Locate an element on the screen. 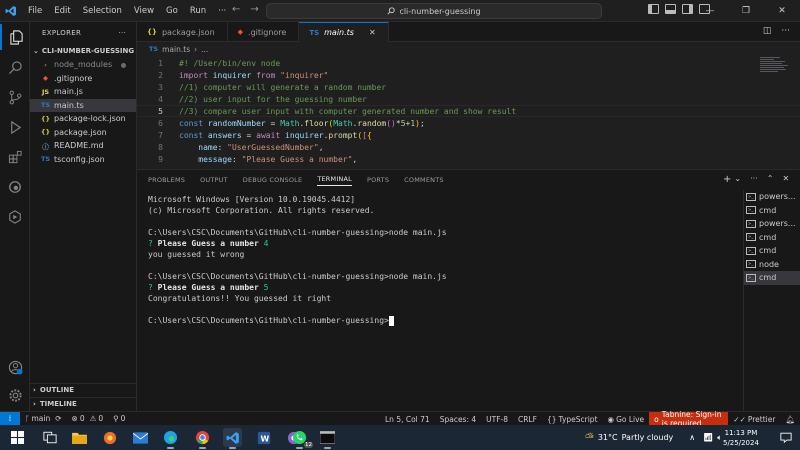 The height and width of the screenshot is (450, 800). minimap is located at coordinates (775, 67).